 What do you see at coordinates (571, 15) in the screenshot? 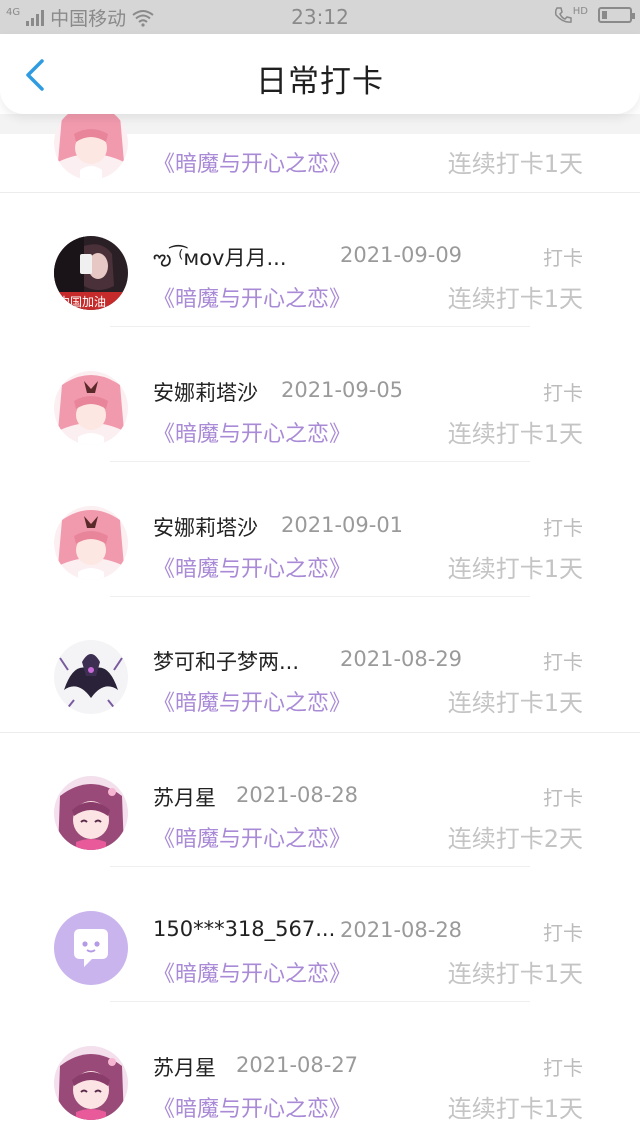
I see `hd-call-icon: HD` at bounding box center [571, 15].